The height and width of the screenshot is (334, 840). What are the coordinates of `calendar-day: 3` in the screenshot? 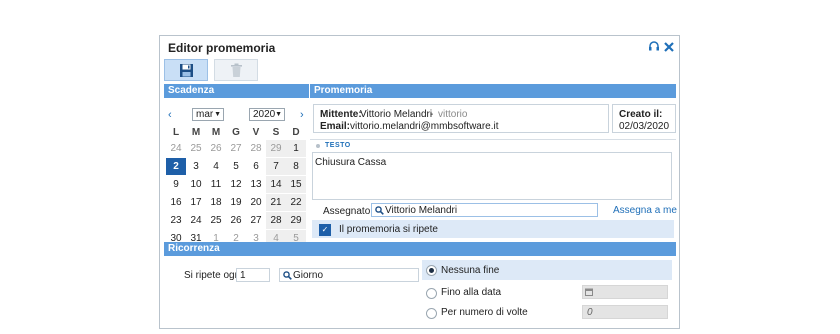 It's located at (196, 166).